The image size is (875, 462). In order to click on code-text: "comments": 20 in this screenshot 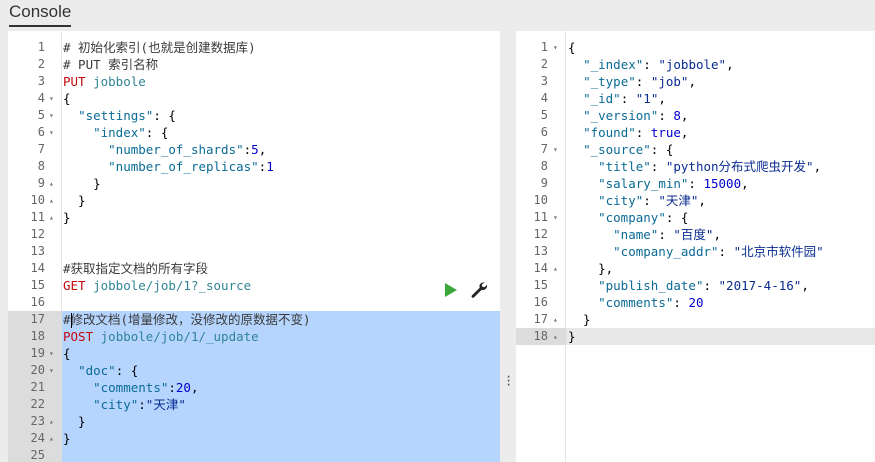, I will do `click(651, 302)`.